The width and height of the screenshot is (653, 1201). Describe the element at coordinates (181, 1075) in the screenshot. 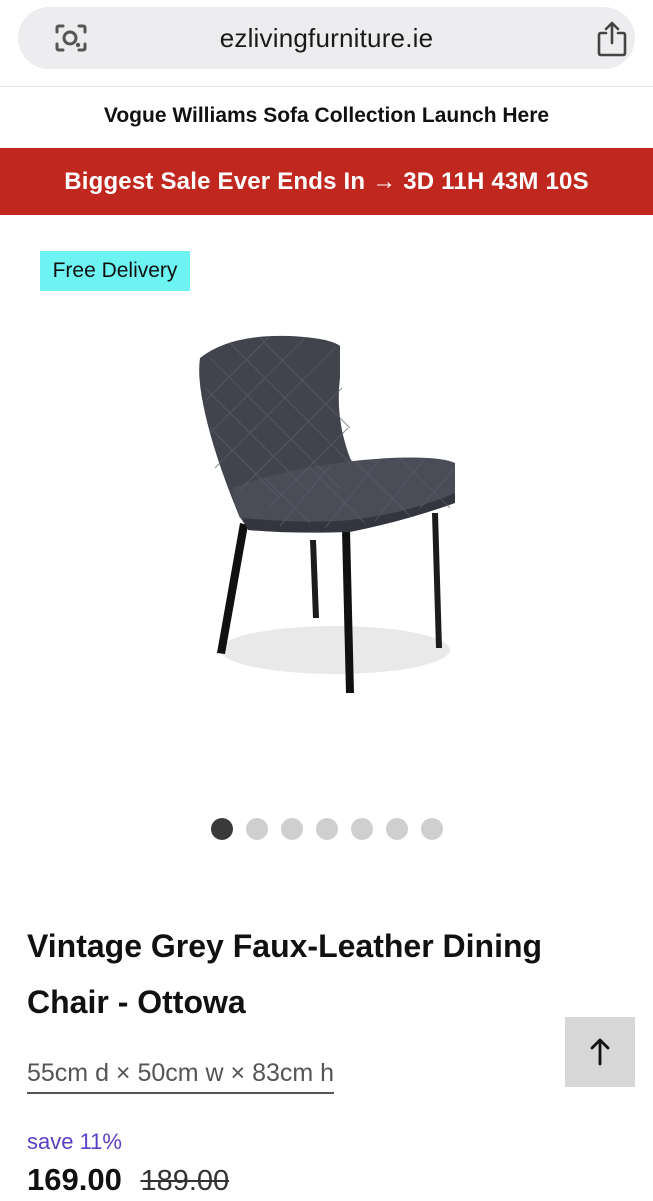

I see `product-dimensions-link: 55cm d × 50cm w × 83cm h` at that location.